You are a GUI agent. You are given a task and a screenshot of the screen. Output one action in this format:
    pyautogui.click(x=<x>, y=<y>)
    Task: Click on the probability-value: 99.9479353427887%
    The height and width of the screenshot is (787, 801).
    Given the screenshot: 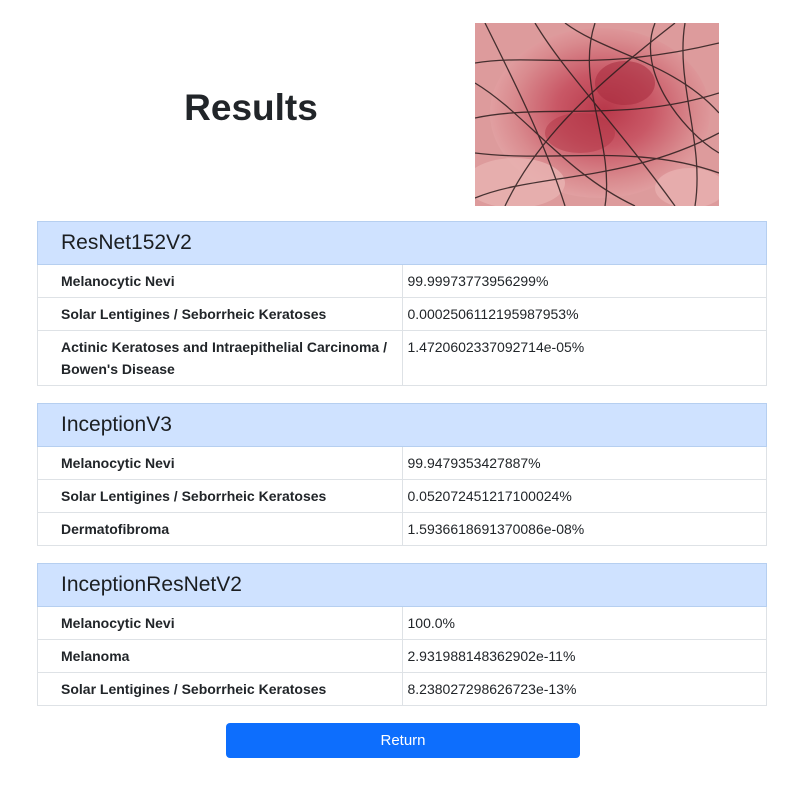 What is the action you would take?
    pyautogui.click(x=584, y=463)
    